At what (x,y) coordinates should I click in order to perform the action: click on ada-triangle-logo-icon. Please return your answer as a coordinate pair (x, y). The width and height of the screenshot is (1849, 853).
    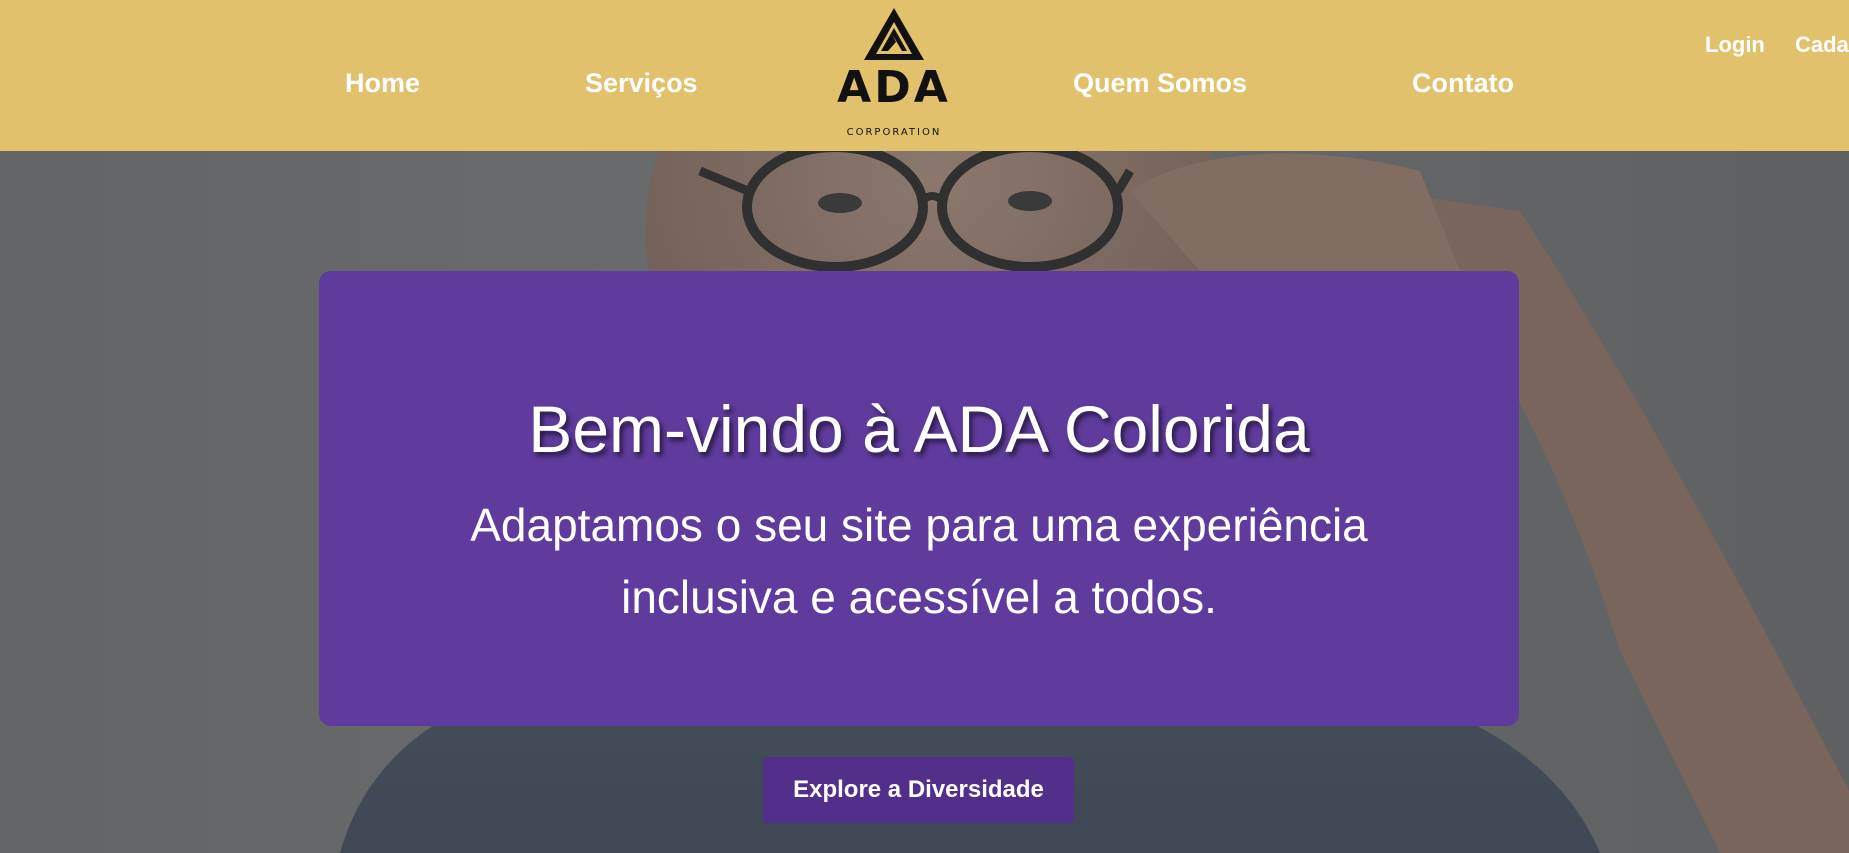
    Looking at the image, I should click on (894, 34).